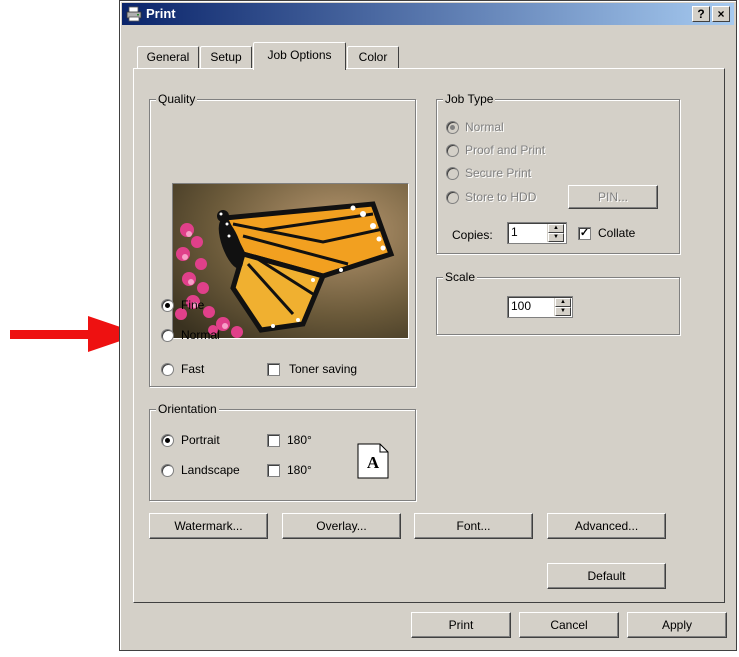  Describe the element at coordinates (299, 56) in the screenshot. I see `tab-job-options: Job Options` at that location.